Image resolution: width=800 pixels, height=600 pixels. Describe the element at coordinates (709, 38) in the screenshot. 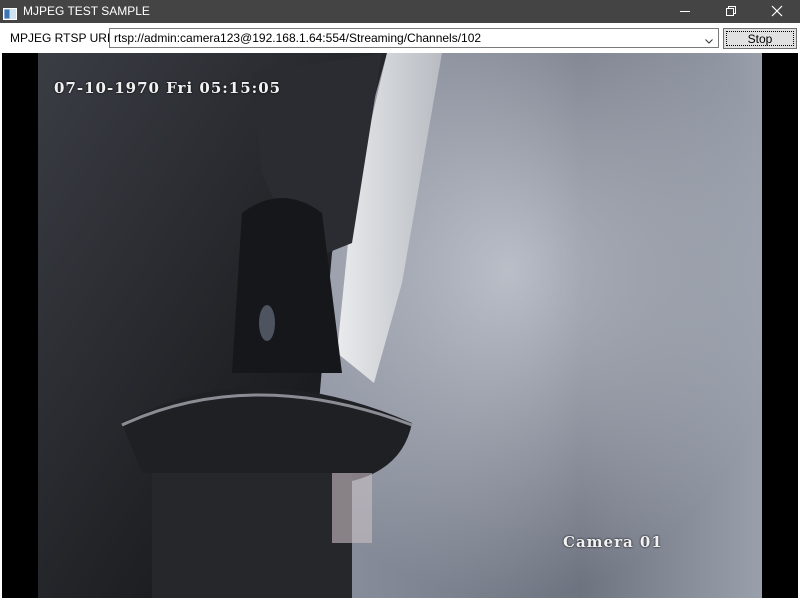

I see `chevron-down-icon` at that location.